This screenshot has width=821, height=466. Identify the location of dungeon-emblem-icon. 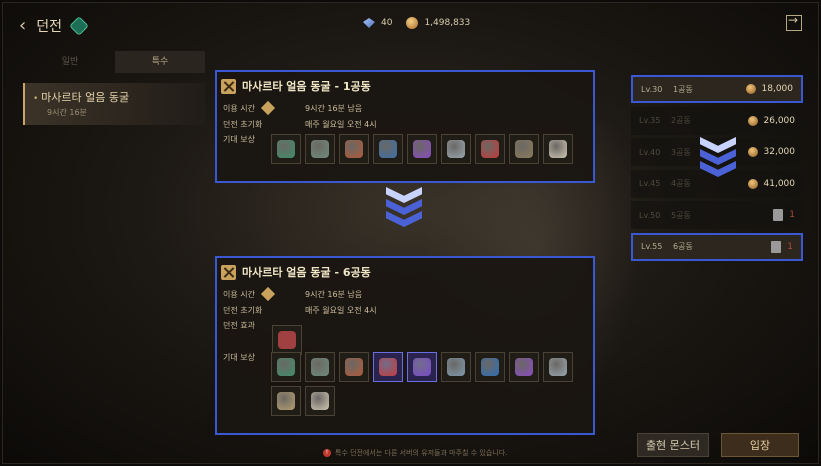
(79, 25).